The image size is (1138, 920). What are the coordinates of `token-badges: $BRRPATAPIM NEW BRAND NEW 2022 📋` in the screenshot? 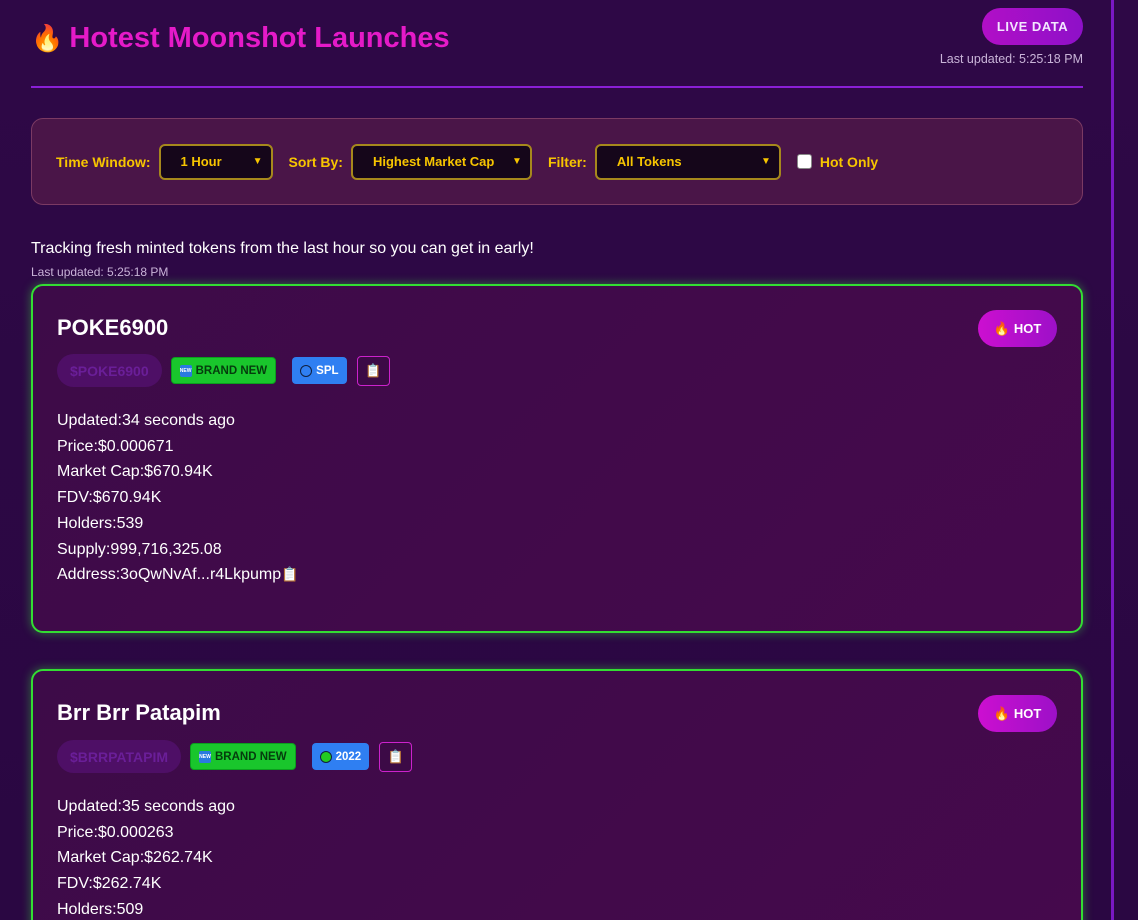 It's located at (235, 756).